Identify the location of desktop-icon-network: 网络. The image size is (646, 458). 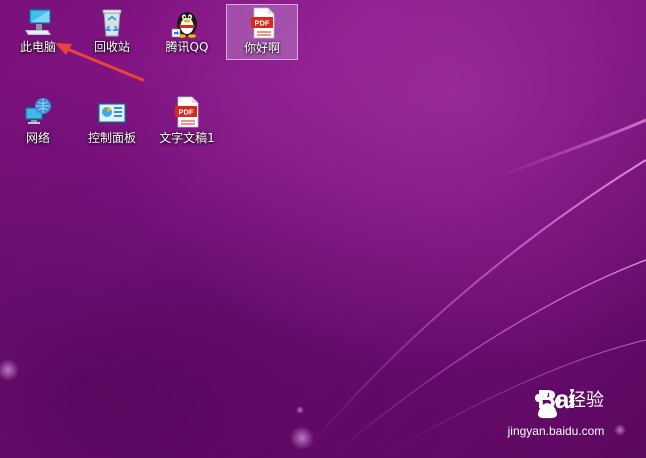
(38, 127).